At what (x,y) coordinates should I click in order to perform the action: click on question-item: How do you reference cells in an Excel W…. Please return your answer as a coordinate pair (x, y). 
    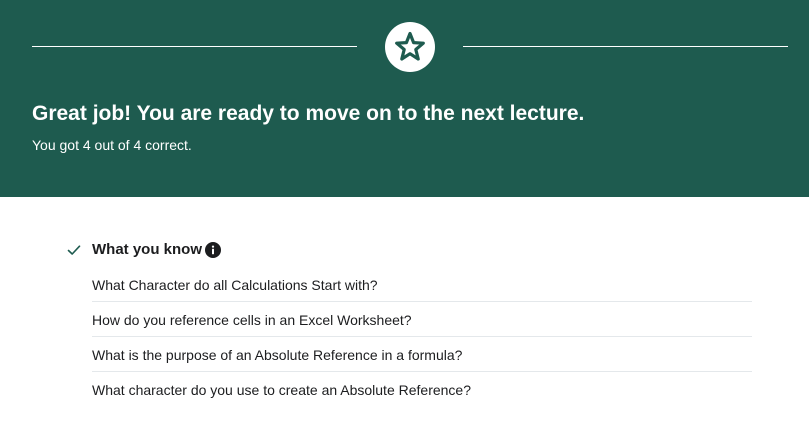
    Looking at the image, I should click on (422, 319).